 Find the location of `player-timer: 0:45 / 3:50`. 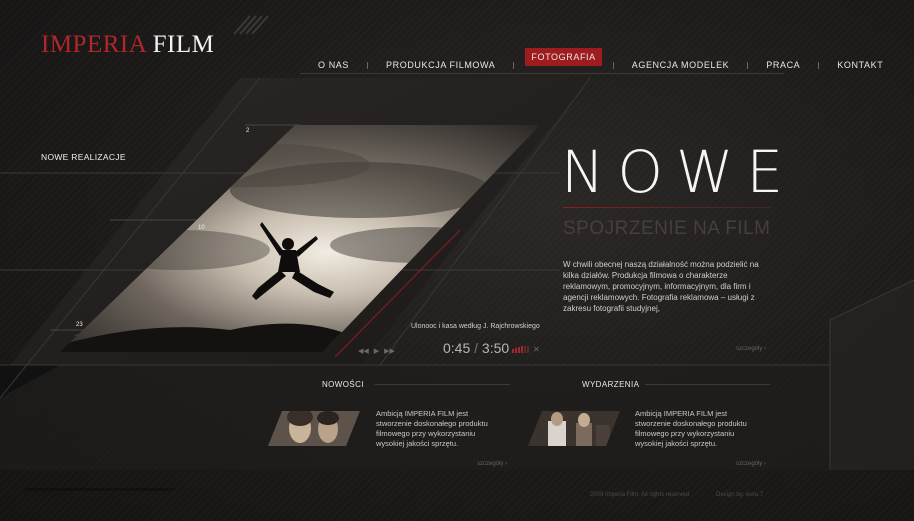

player-timer: 0:45 / 3:50 is located at coordinates (476, 348).